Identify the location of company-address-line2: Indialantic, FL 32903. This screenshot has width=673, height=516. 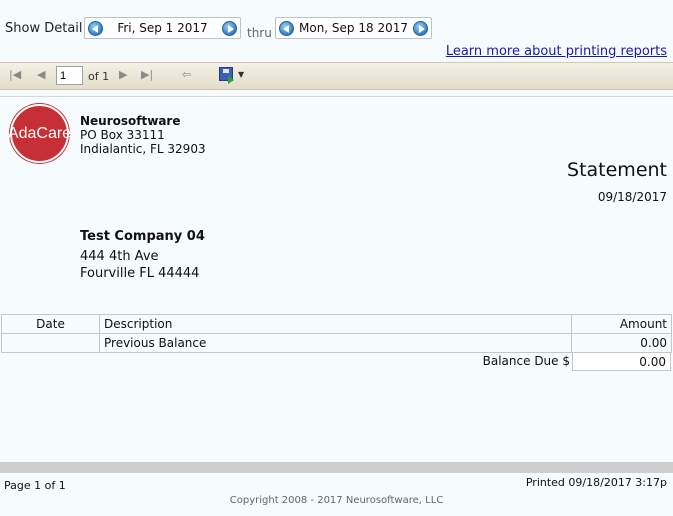
(143, 149).